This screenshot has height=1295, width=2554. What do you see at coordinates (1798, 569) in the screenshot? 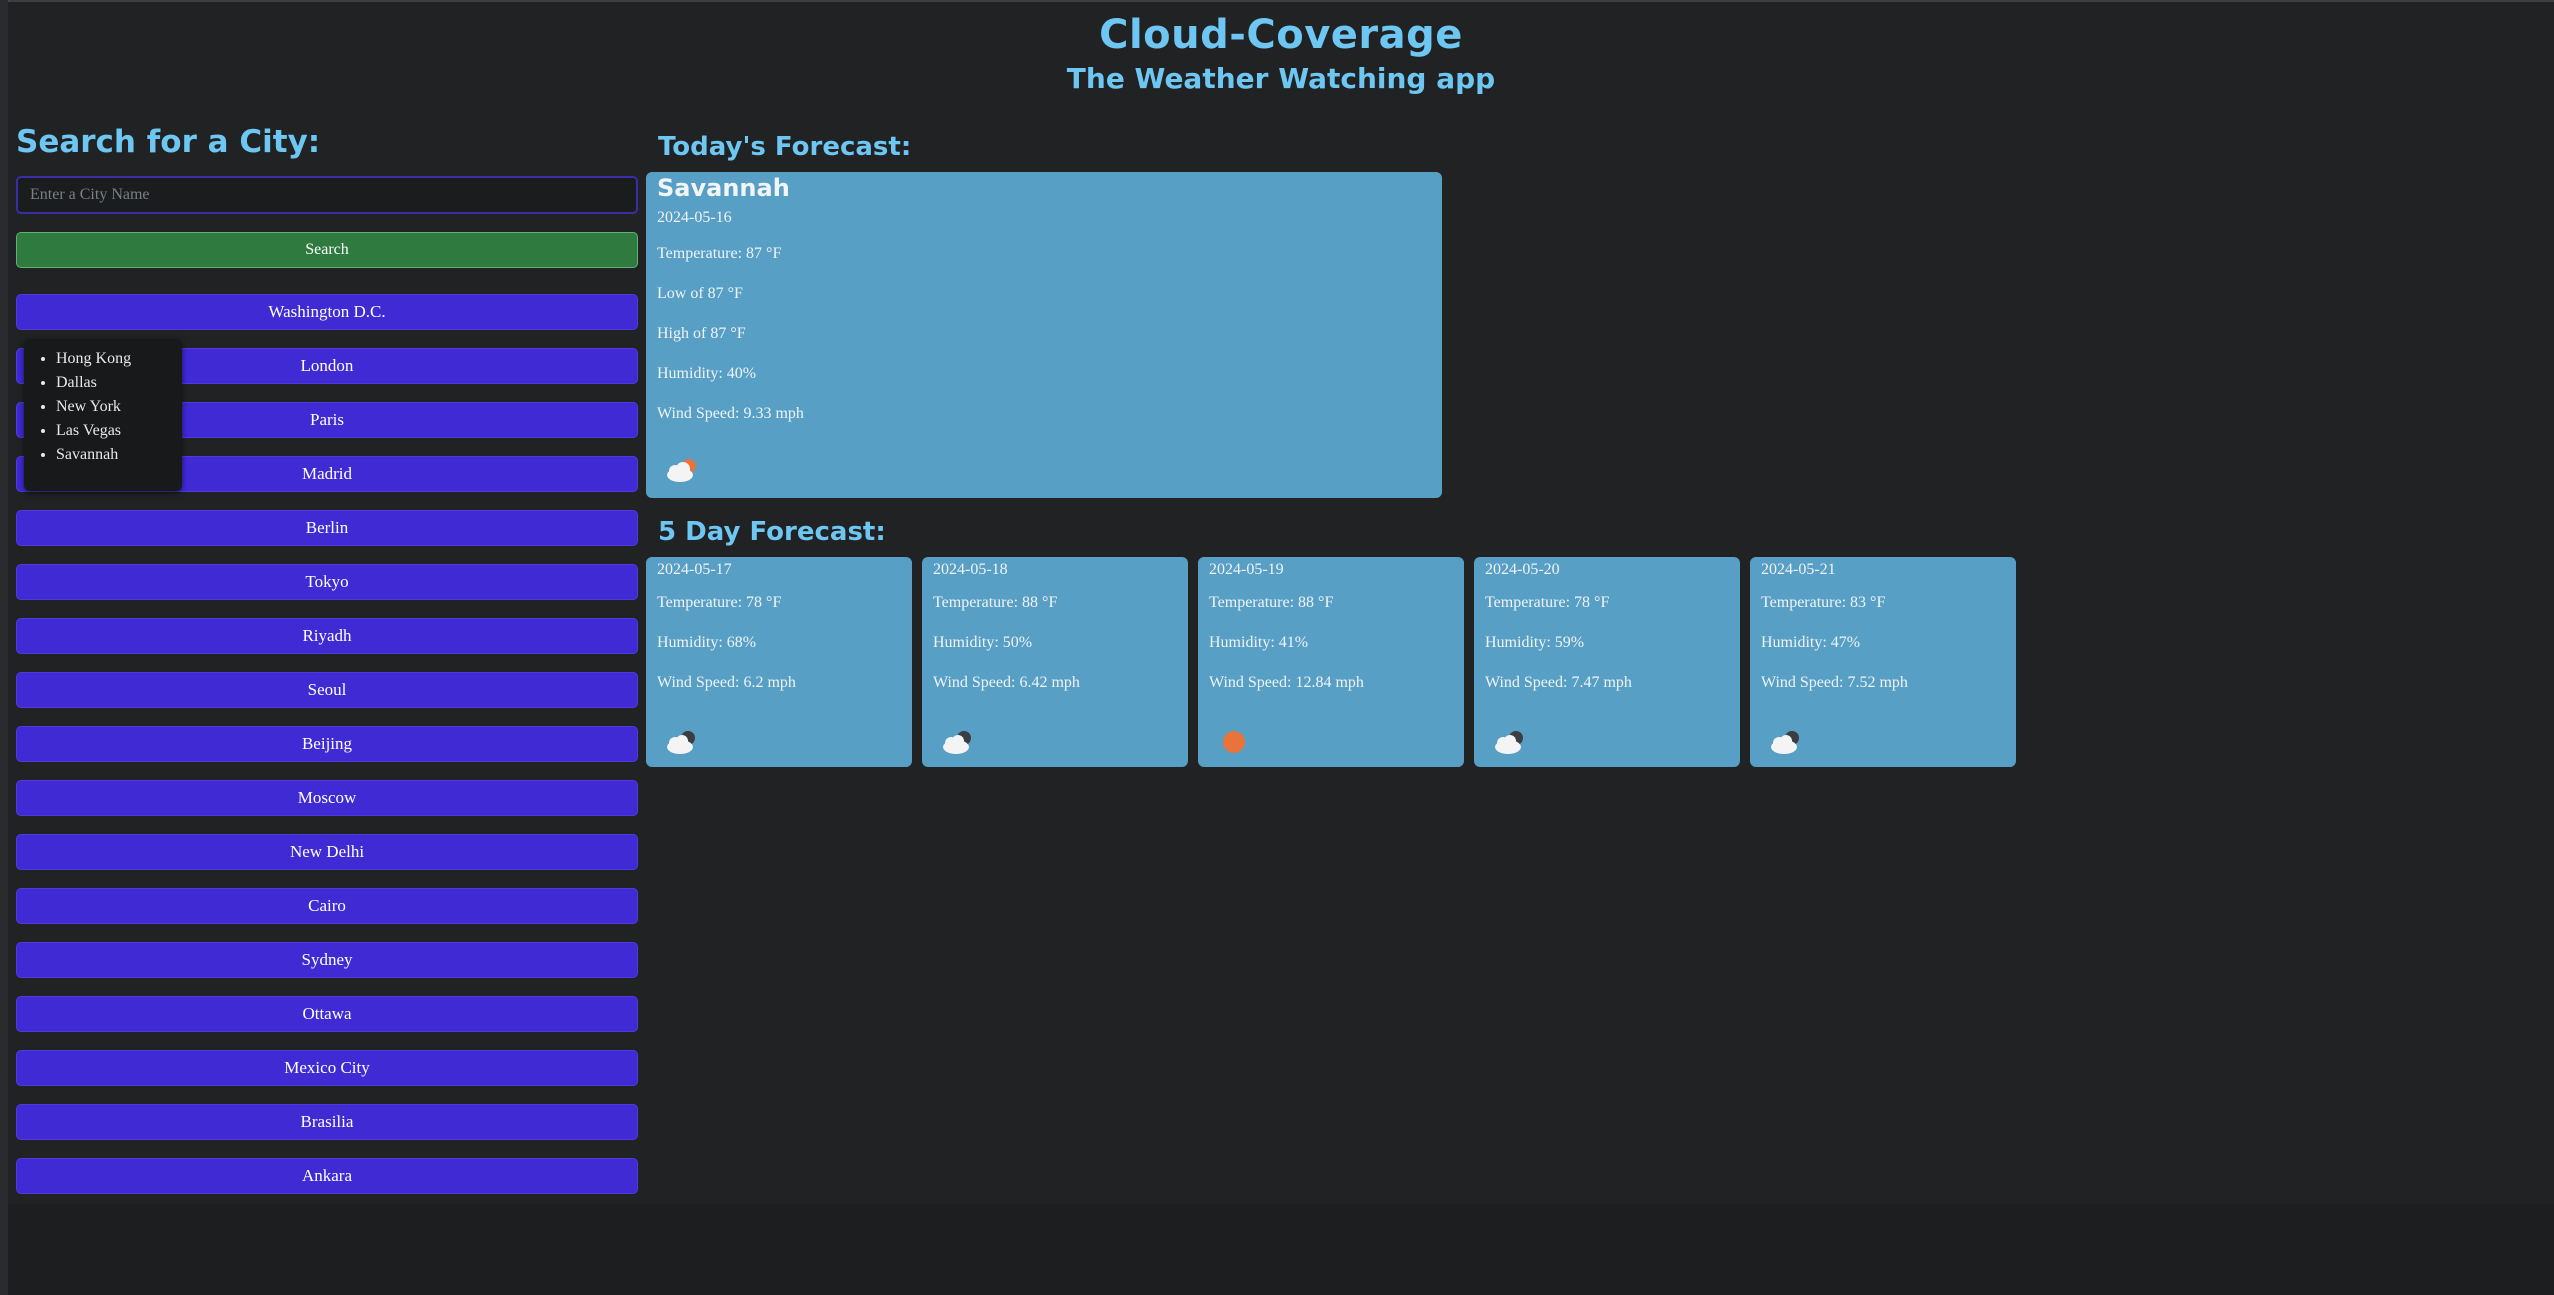
I see `forecast-date: 2024-05-21` at bounding box center [1798, 569].